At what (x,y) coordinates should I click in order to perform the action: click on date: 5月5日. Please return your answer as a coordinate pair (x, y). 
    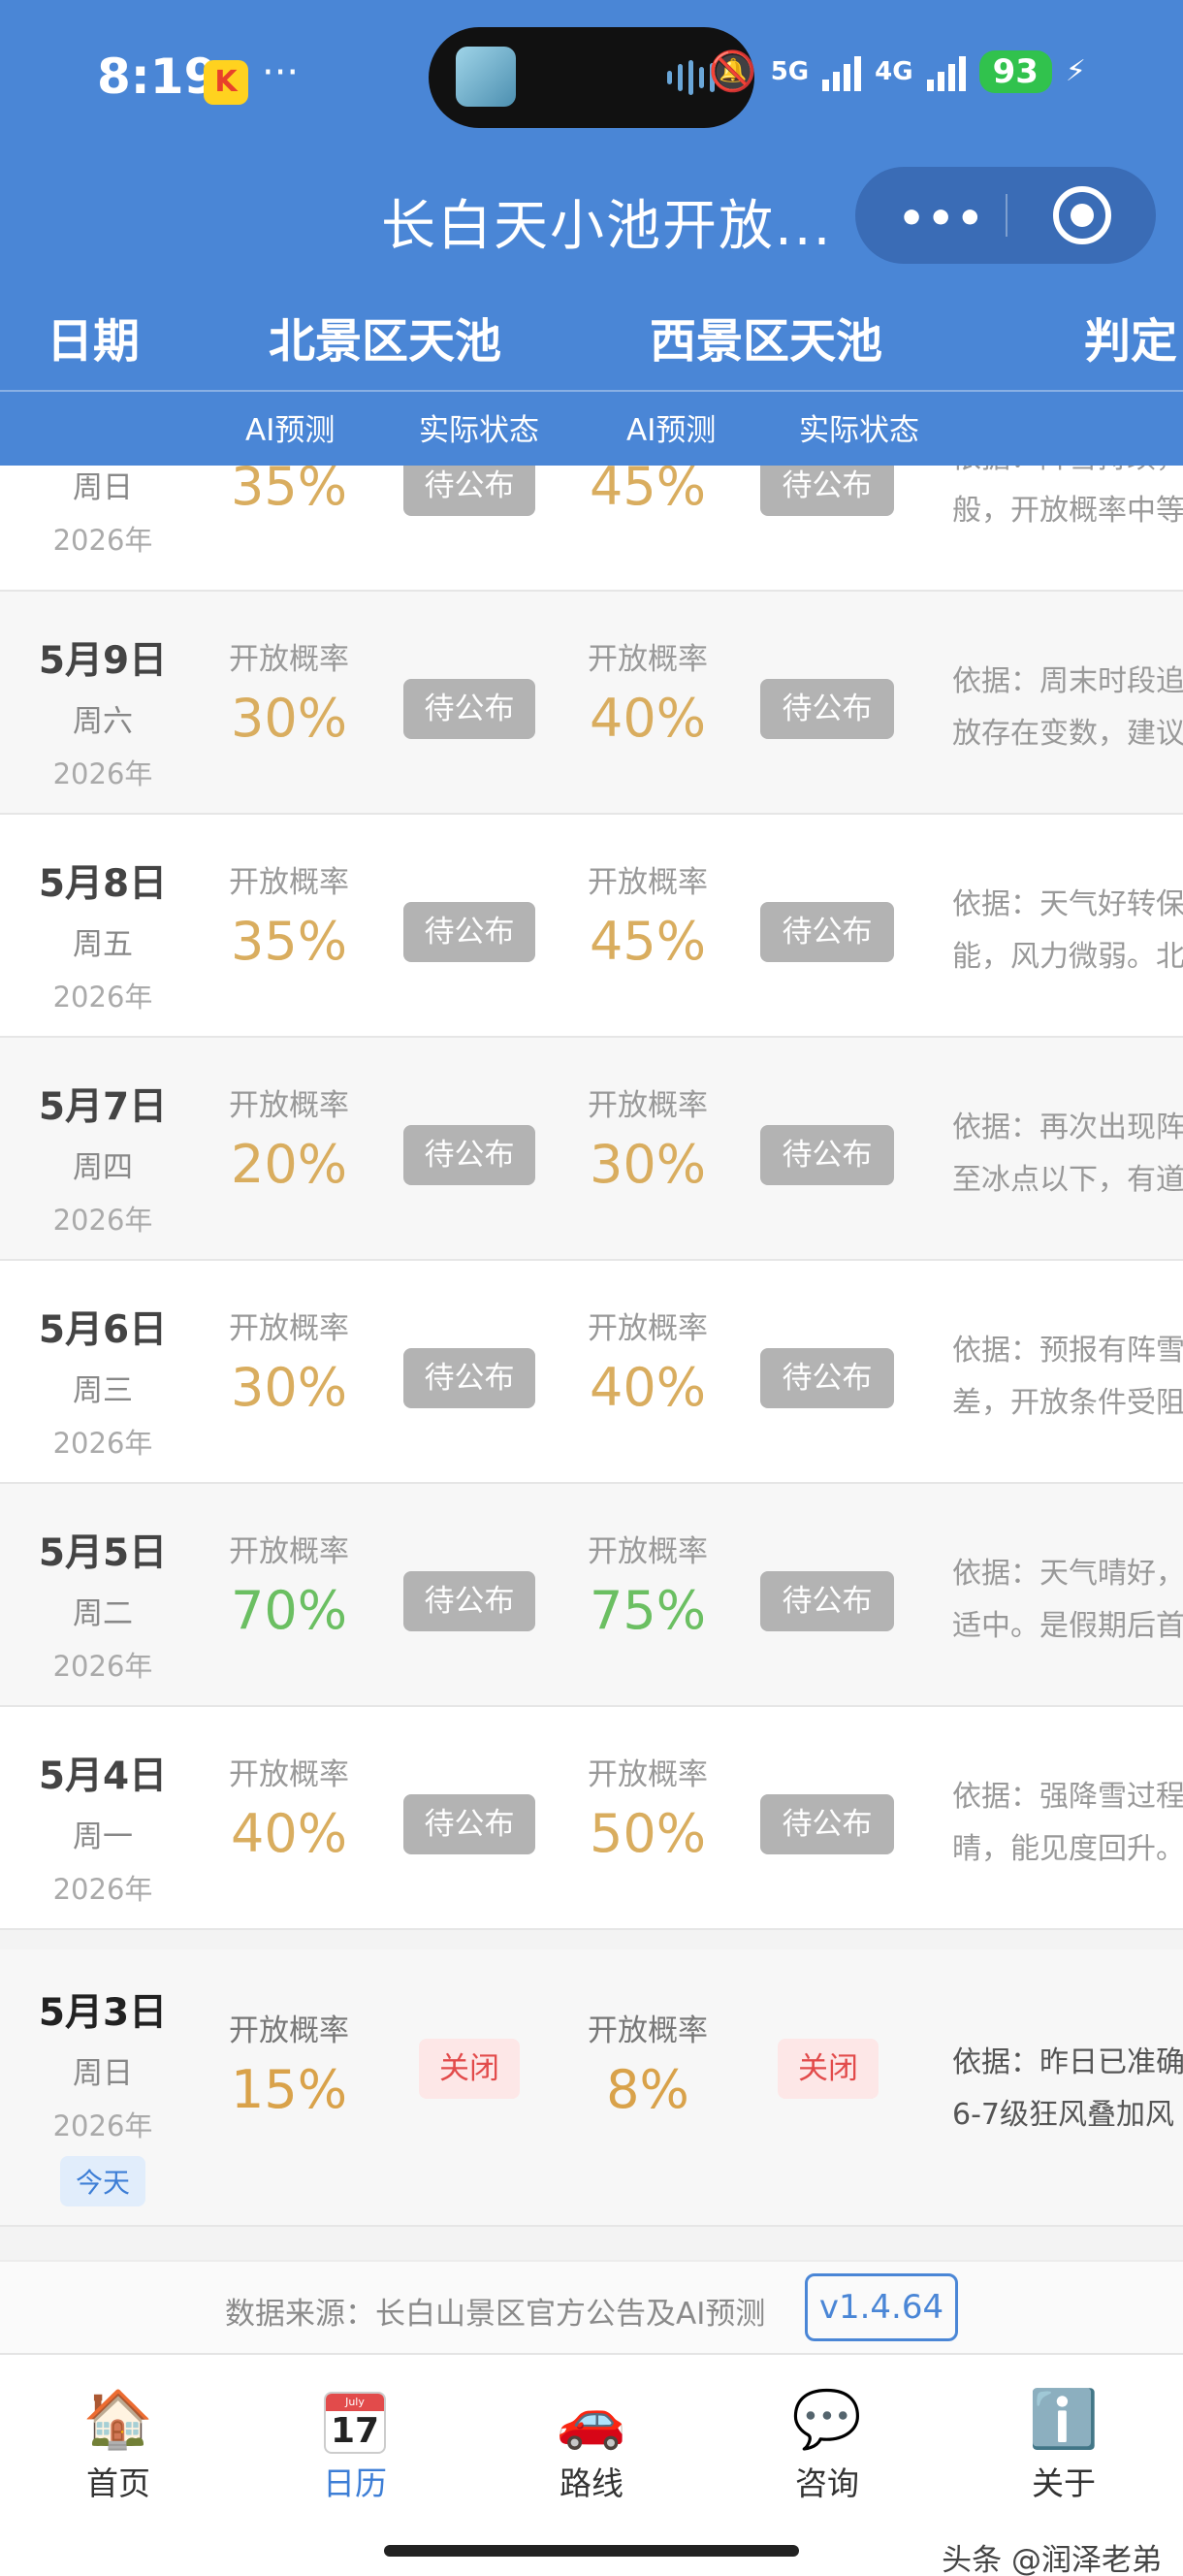
    Looking at the image, I should click on (103, 1553).